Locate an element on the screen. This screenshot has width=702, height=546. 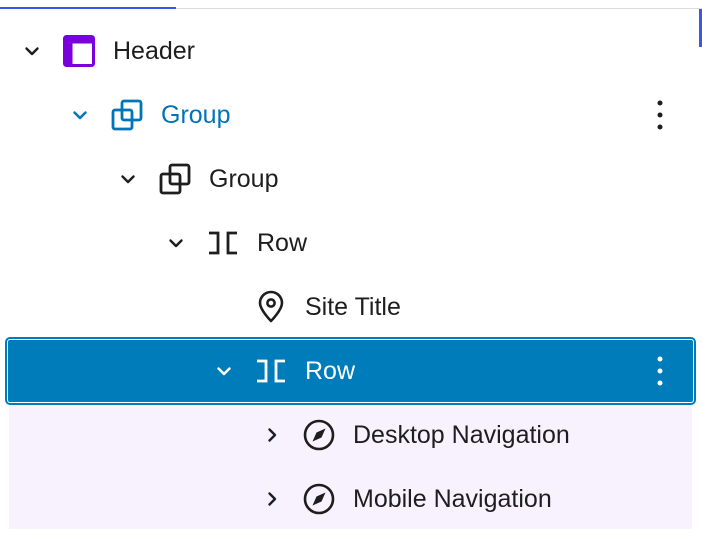
template-part-icon is located at coordinates (79, 51).